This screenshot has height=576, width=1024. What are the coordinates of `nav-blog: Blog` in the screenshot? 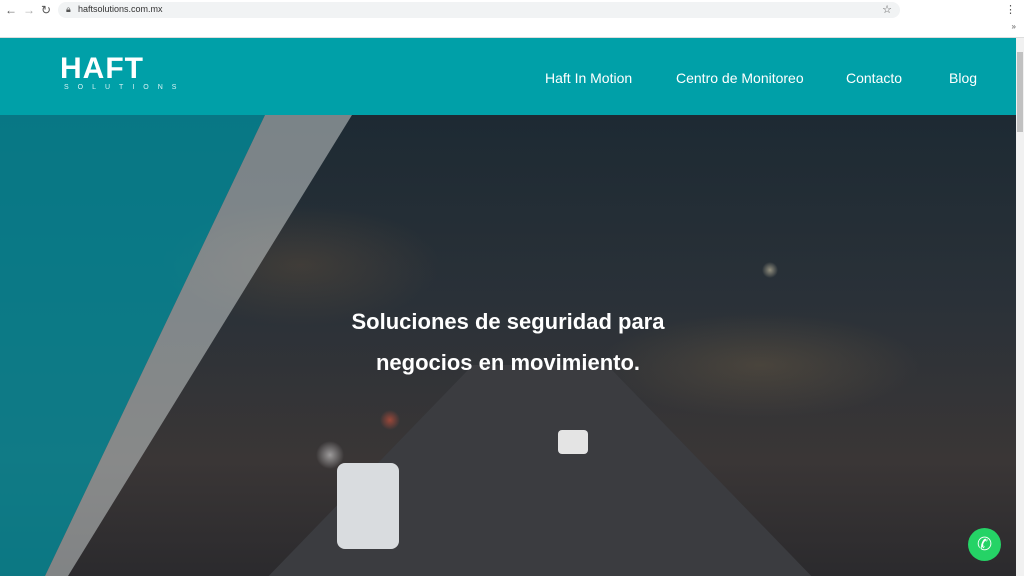 It's located at (963, 78).